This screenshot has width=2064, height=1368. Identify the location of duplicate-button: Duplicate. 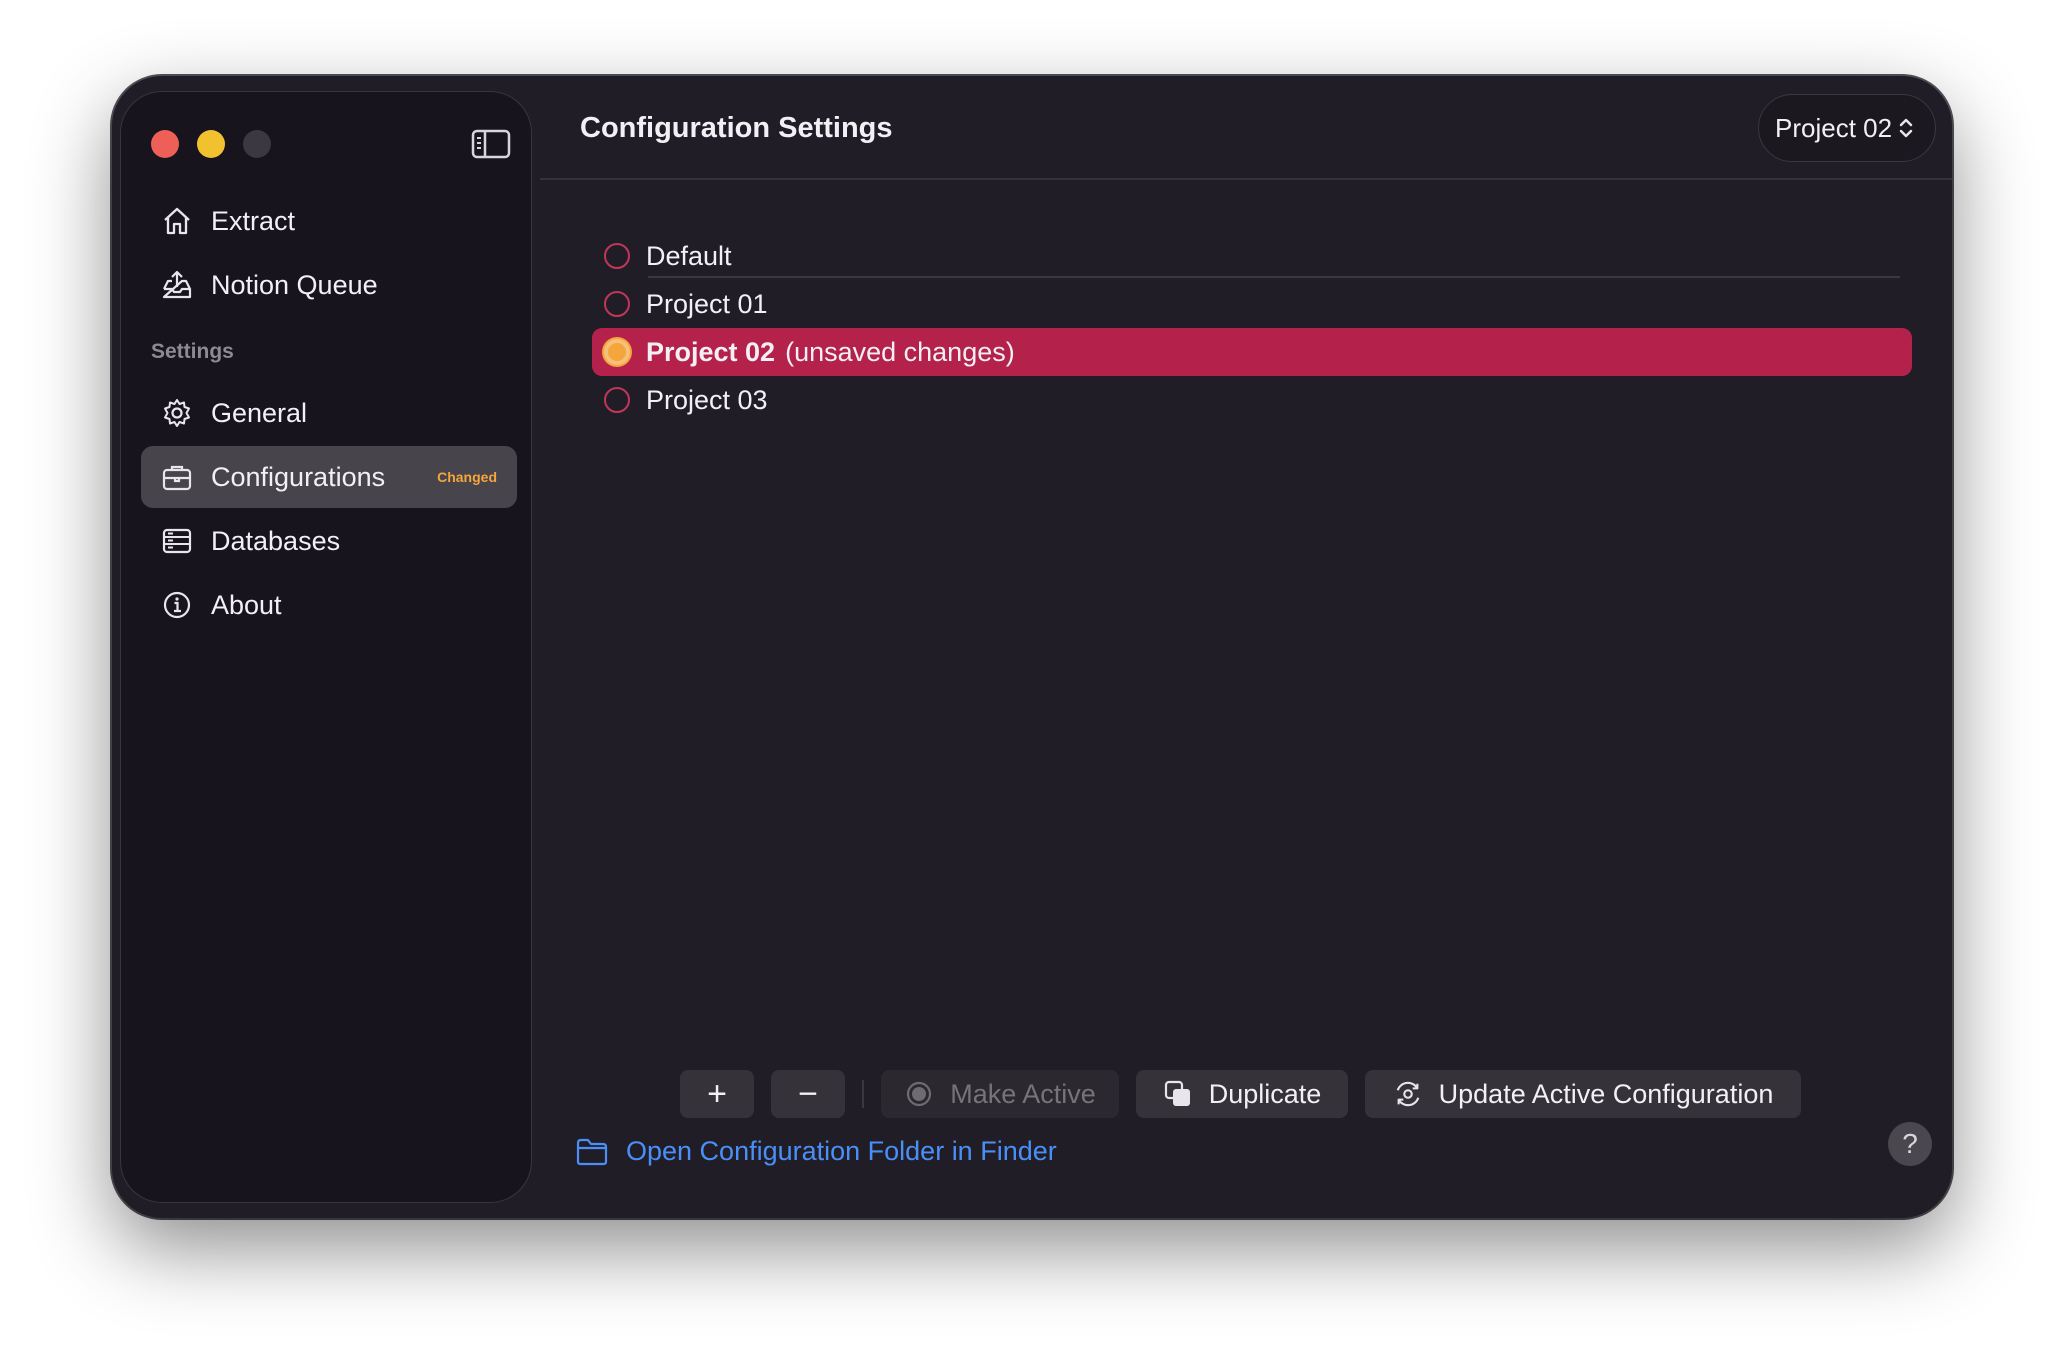
(1242, 1094).